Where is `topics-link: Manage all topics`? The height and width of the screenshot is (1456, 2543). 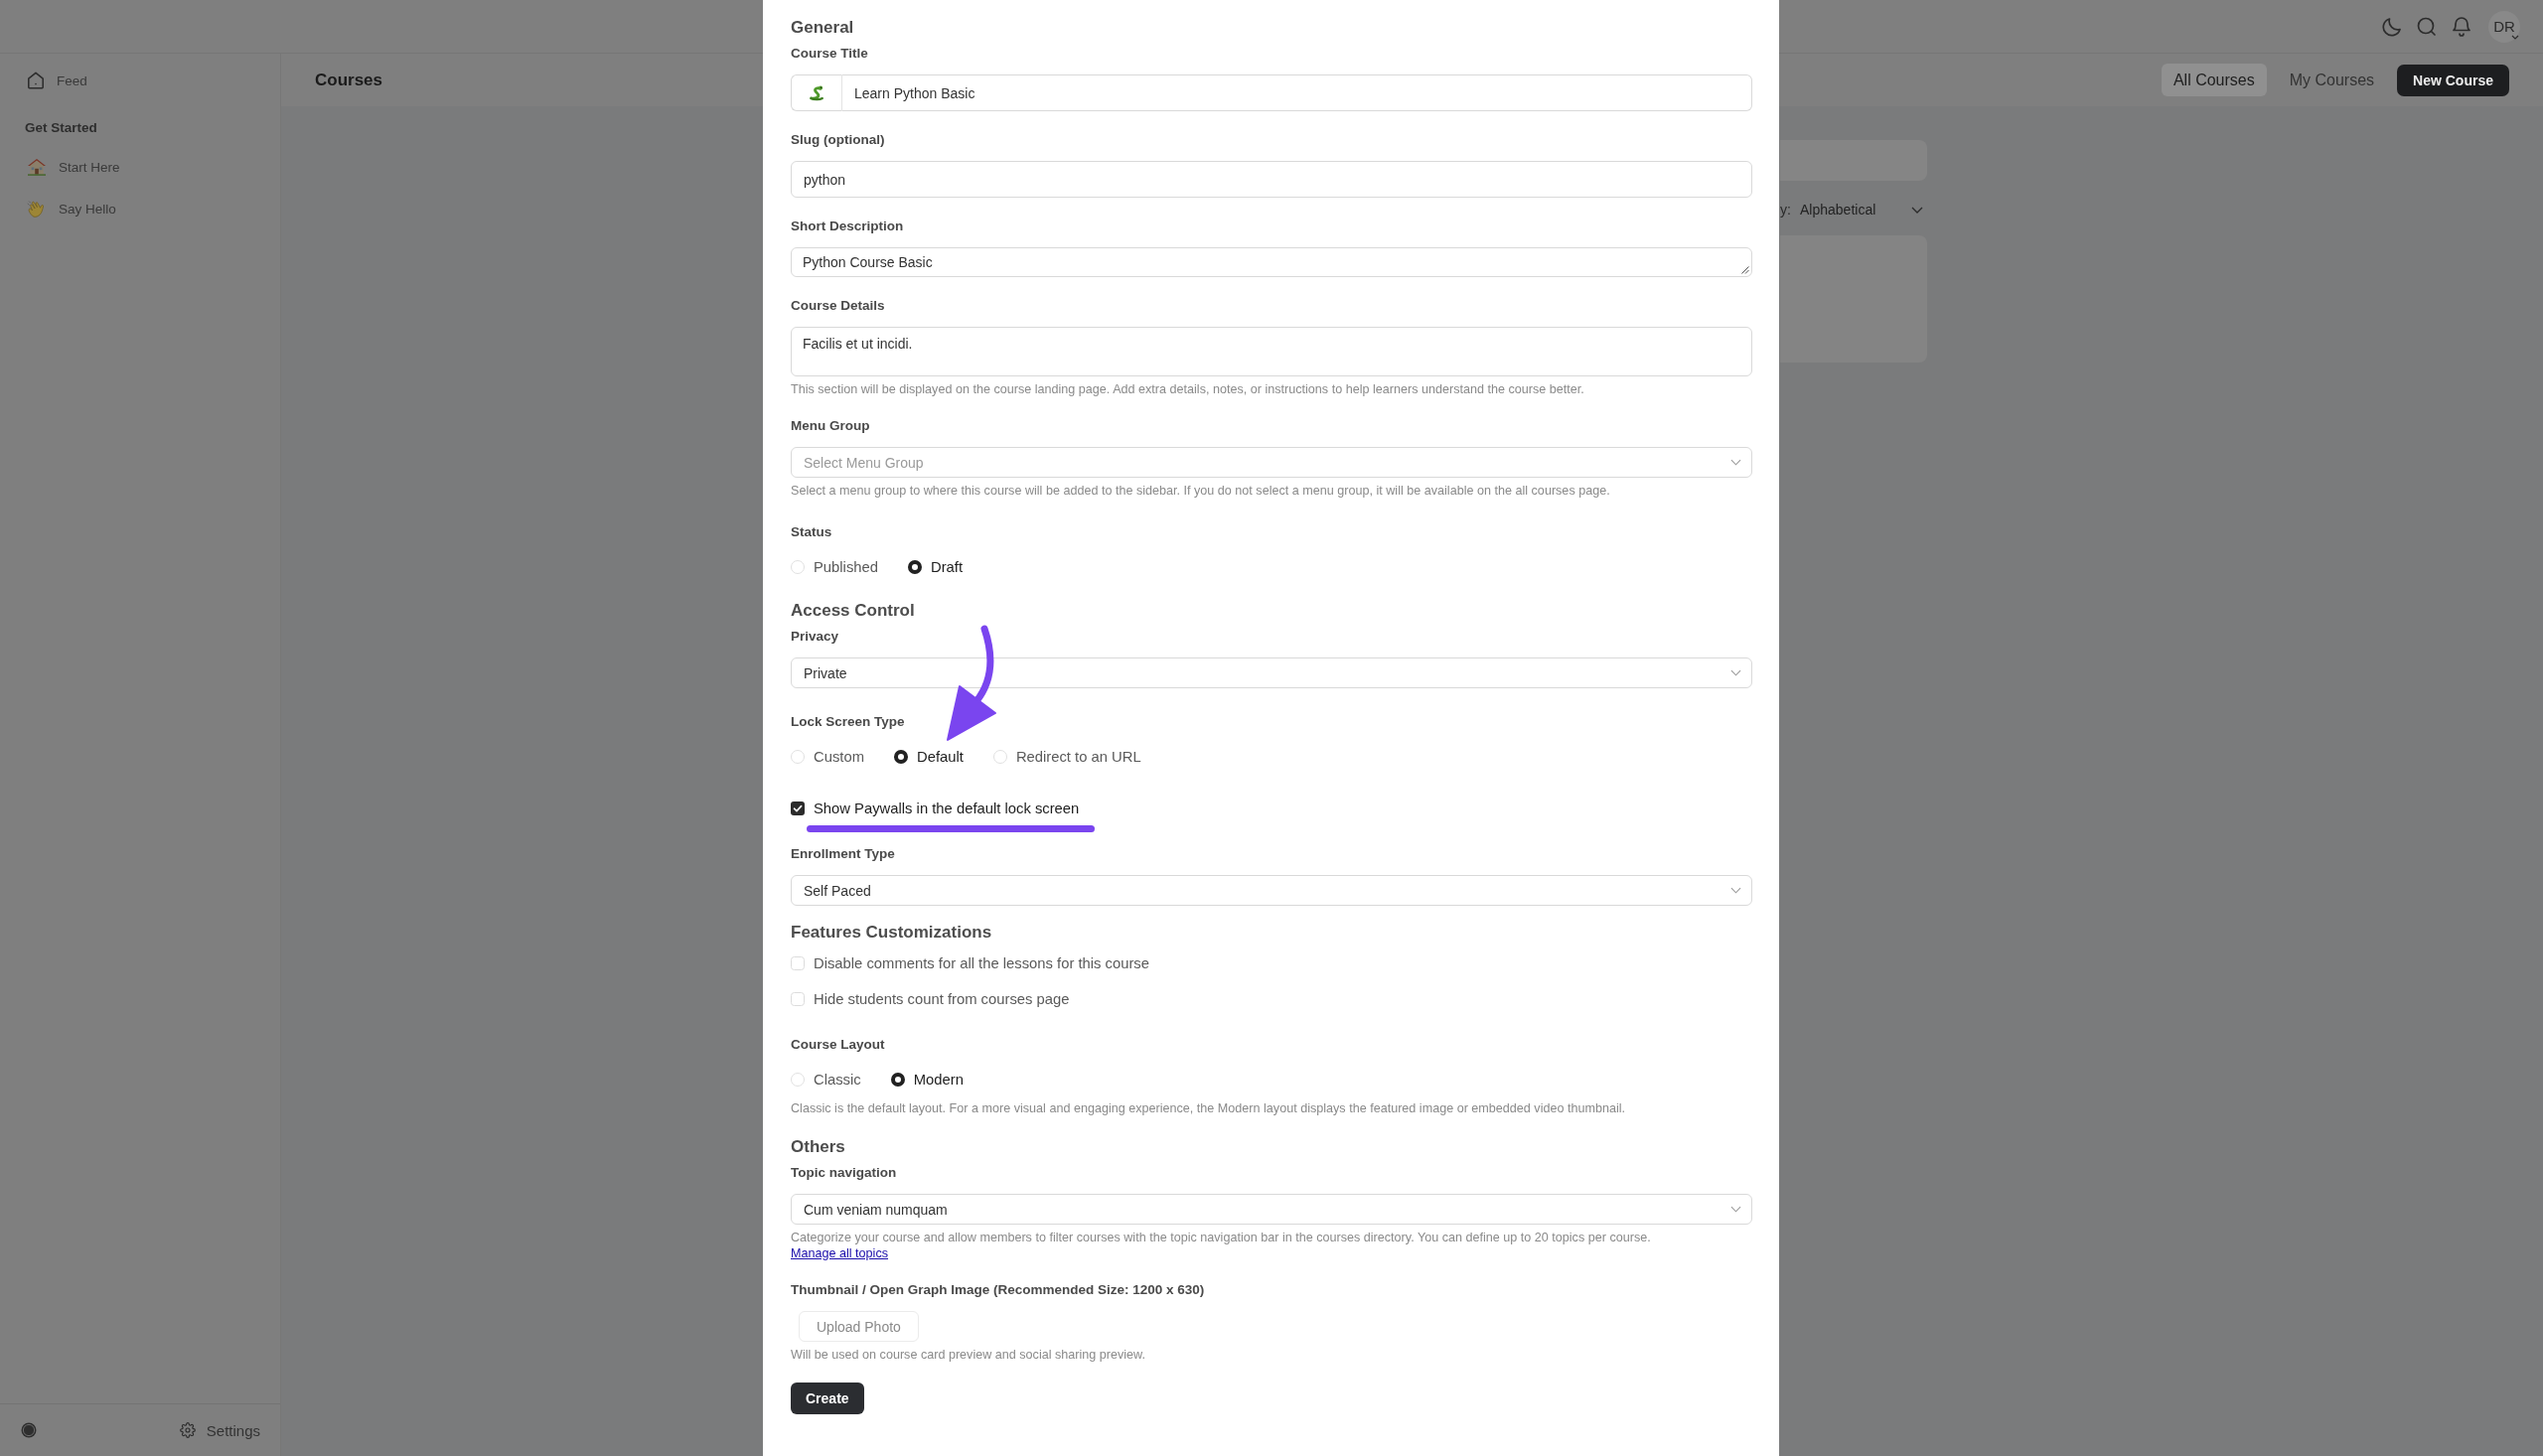
topics-link: Manage all topics is located at coordinates (839, 1253).